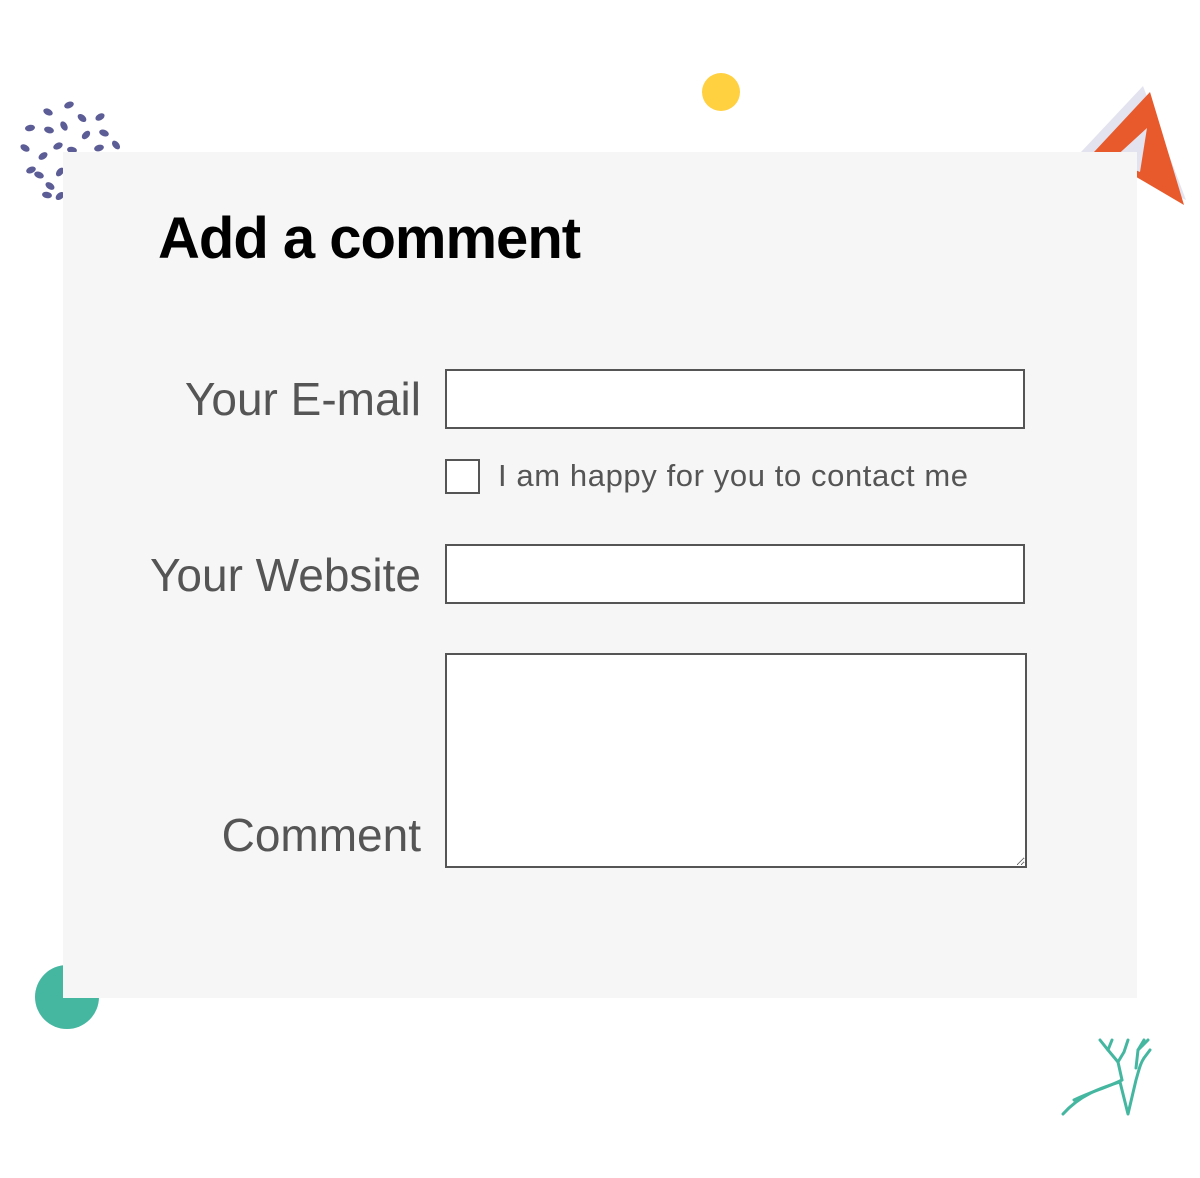 Image resolution: width=1200 pixels, height=1178 pixels. Describe the element at coordinates (736, 760) in the screenshot. I see `comment-textarea` at that location.